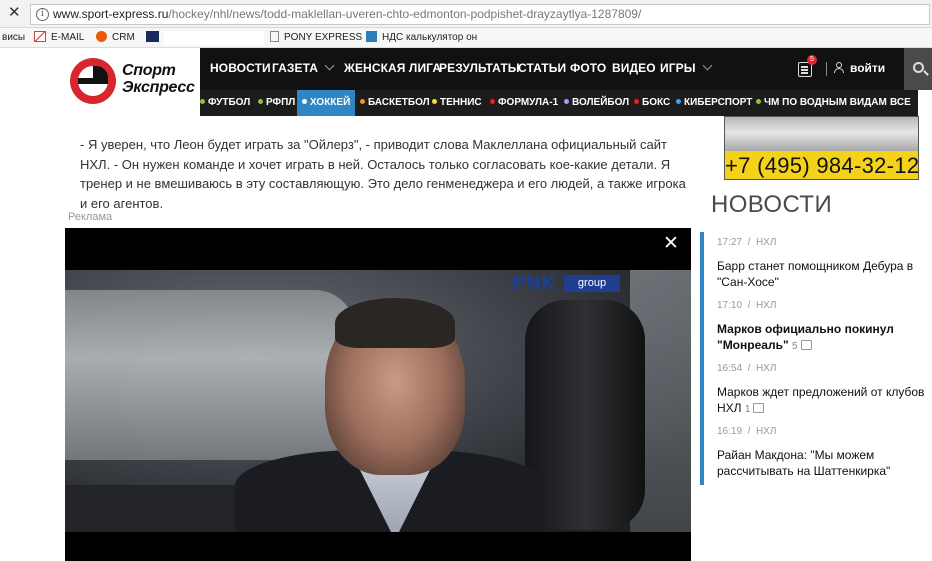 The image size is (932, 561). What do you see at coordinates (101, 36) in the screenshot?
I see `crm-icon` at bounding box center [101, 36].